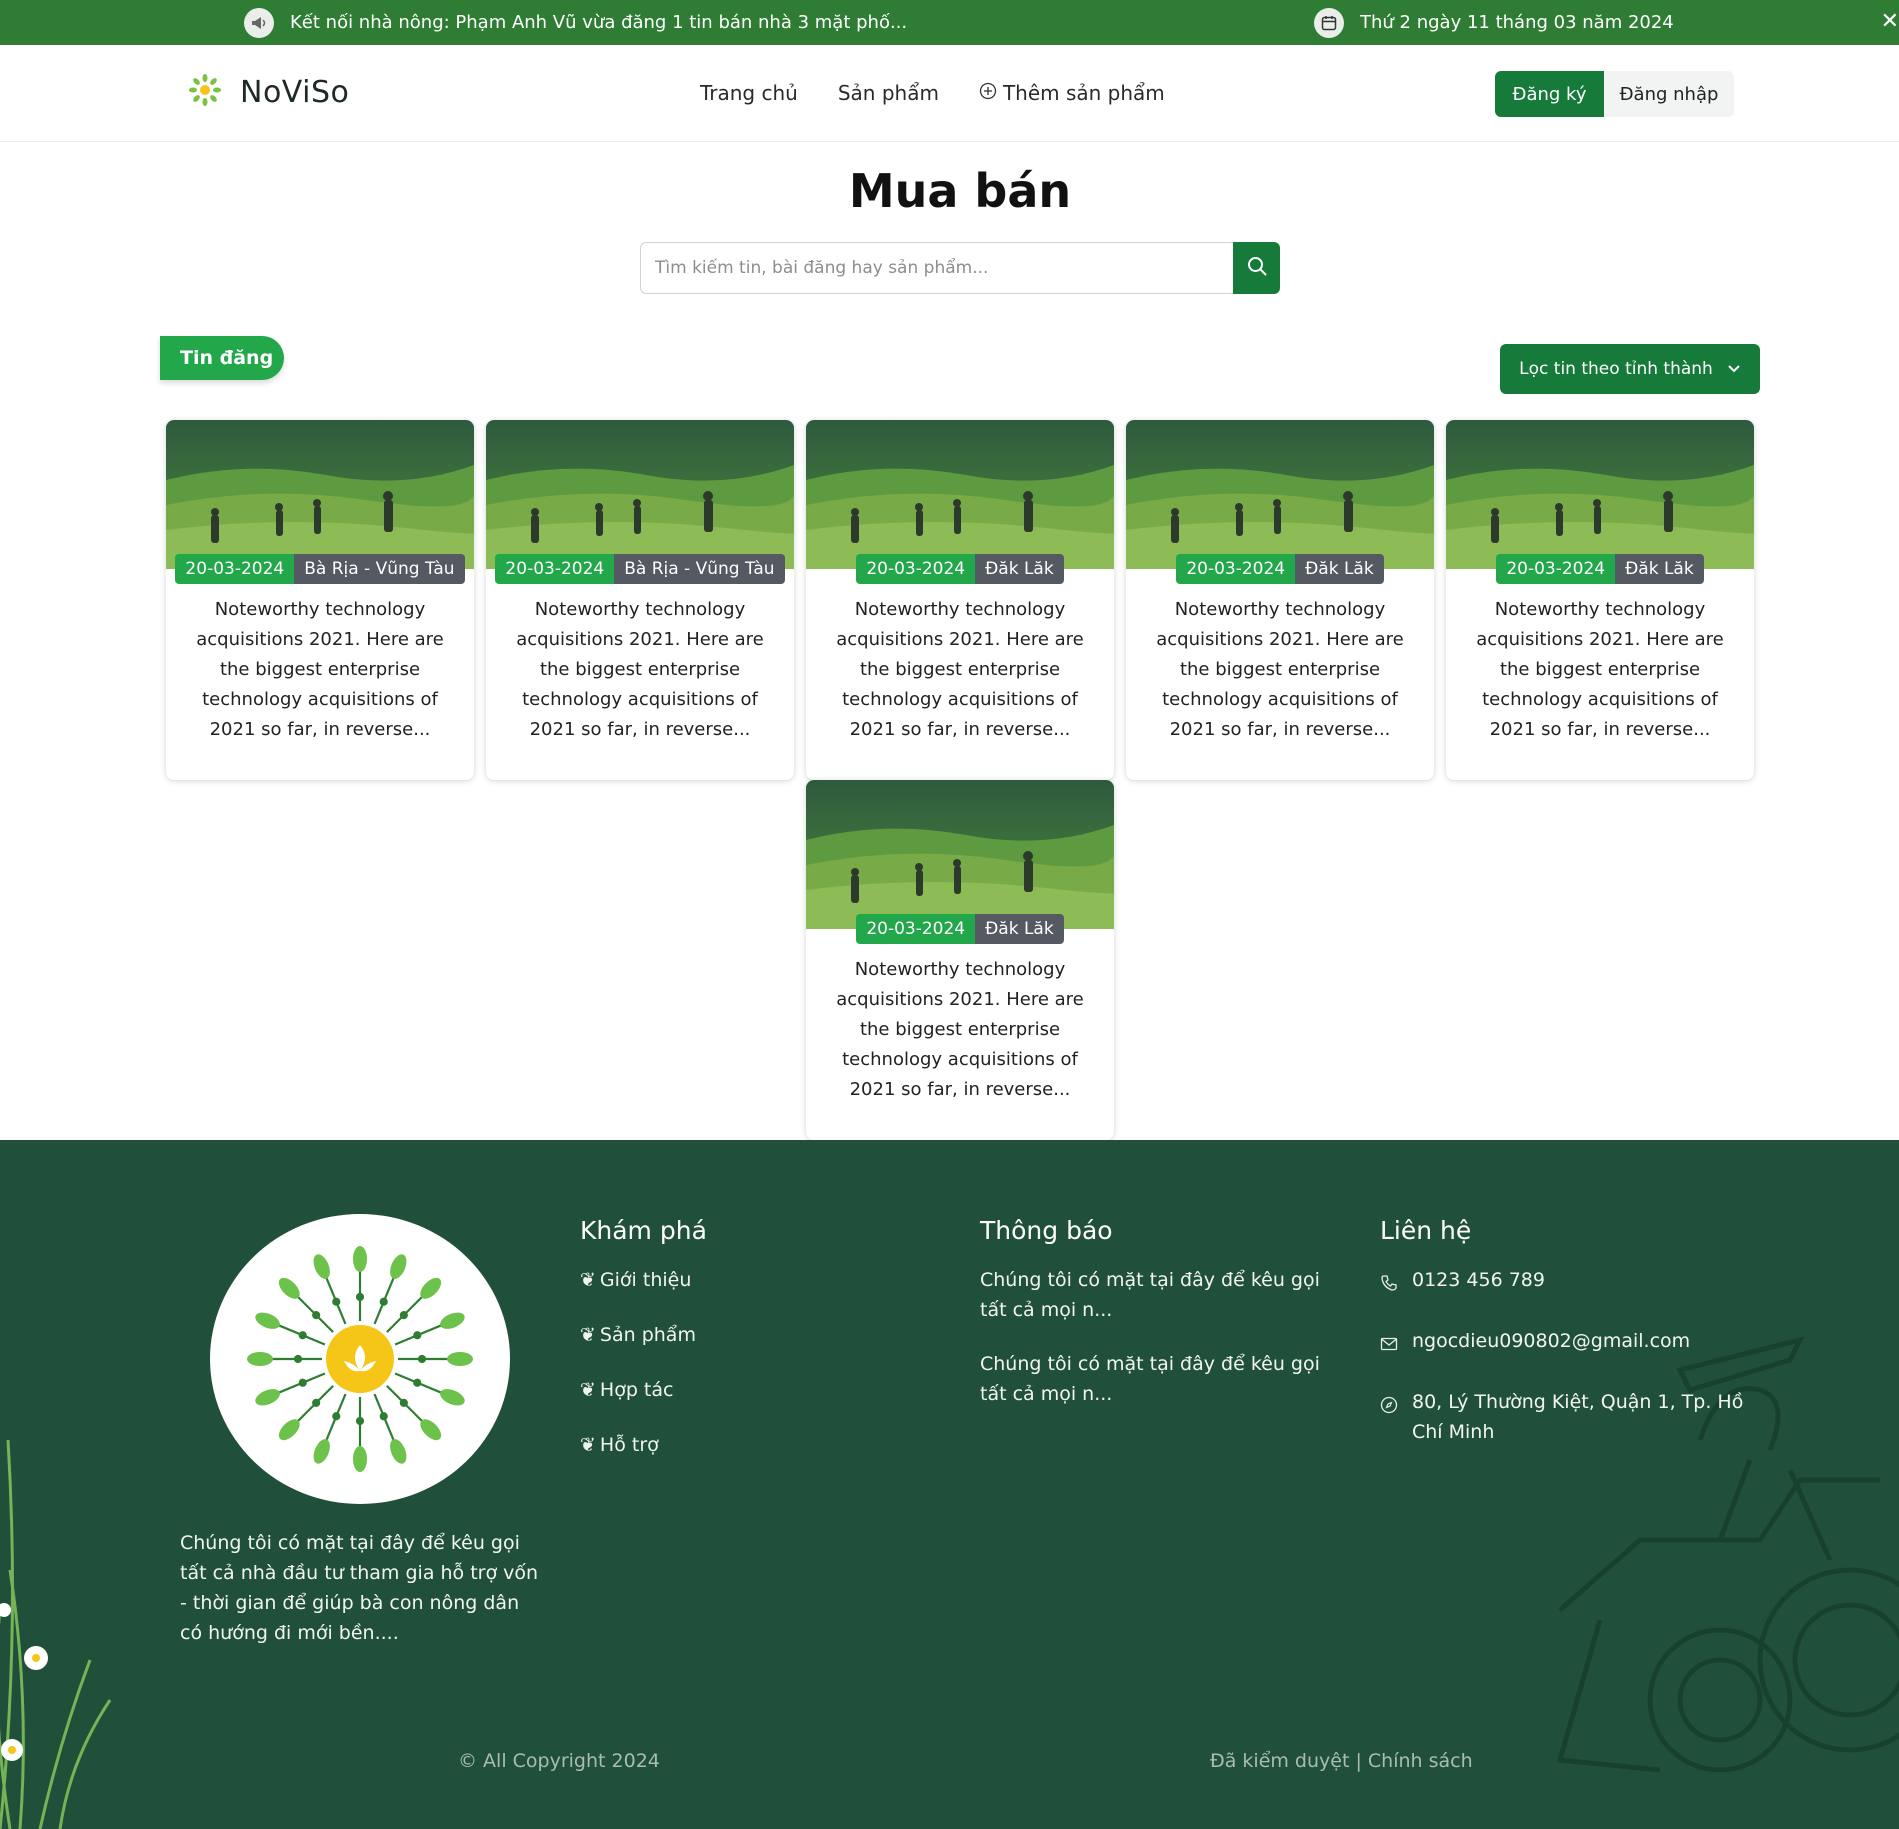 The image size is (1899, 1829). What do you see at coordinates (936, 268) in the screenshot?
I see `search-input` at bounding box center [936, 268].